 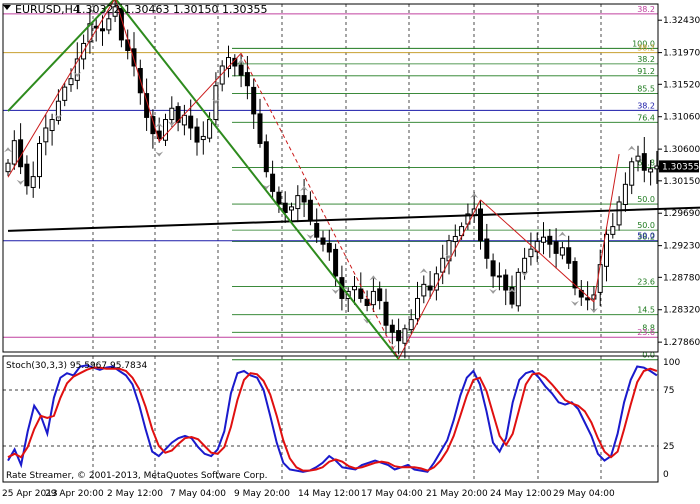 I want to click on pink-level-label: 38.2, so click(x=646, y=9).